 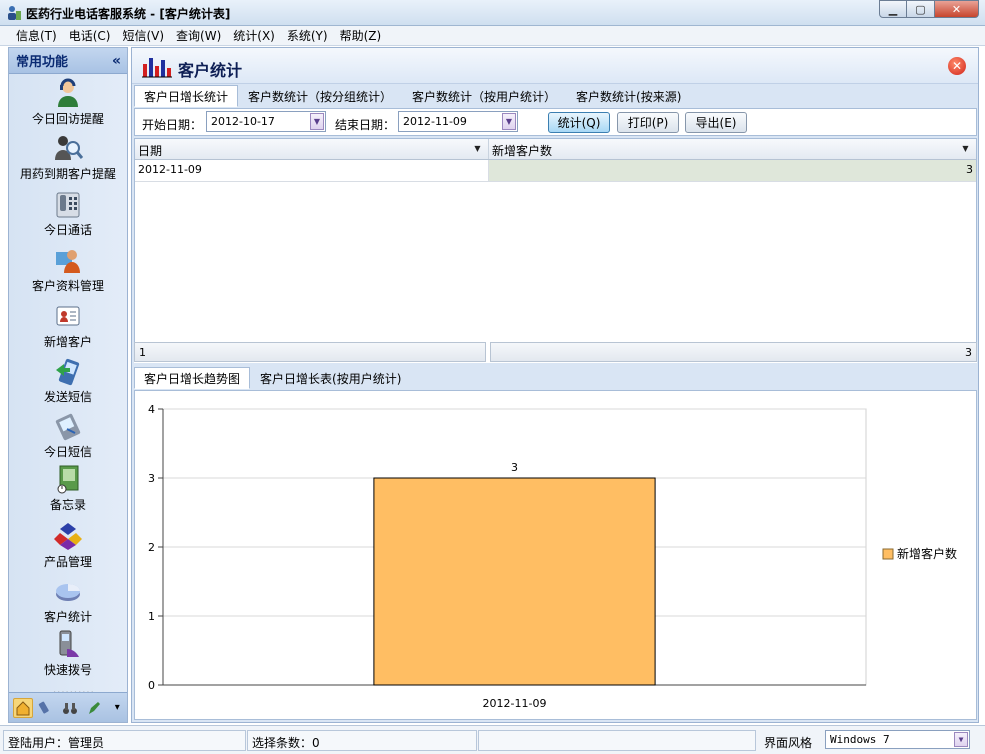 What do you see at coordinates (860, 739) in the screenshot?
I see `style-select-value: Windows 7` at bounding box center [860, 739].